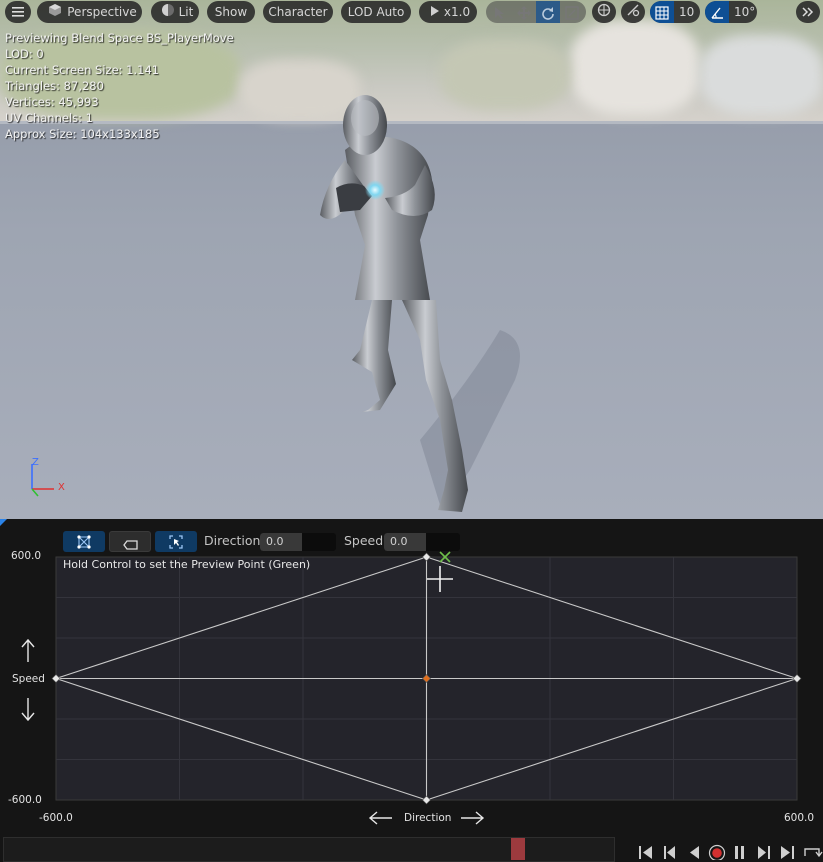 The height and width of the screenshot is (862, 823). I want to click on x-axis-name: Direction, so click(428, 818).